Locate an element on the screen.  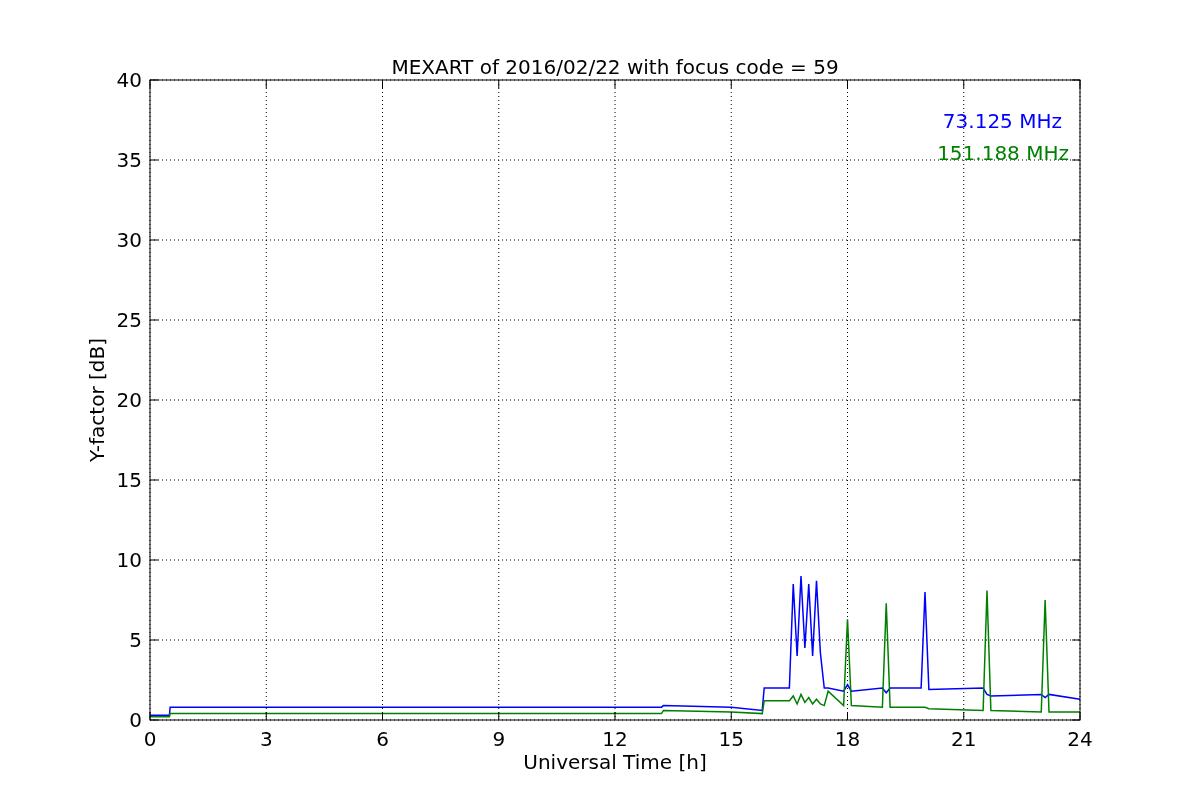
chart-title: MEXART of 2016/02/22 with focus code = 59 is located at coordinates (615, 67).